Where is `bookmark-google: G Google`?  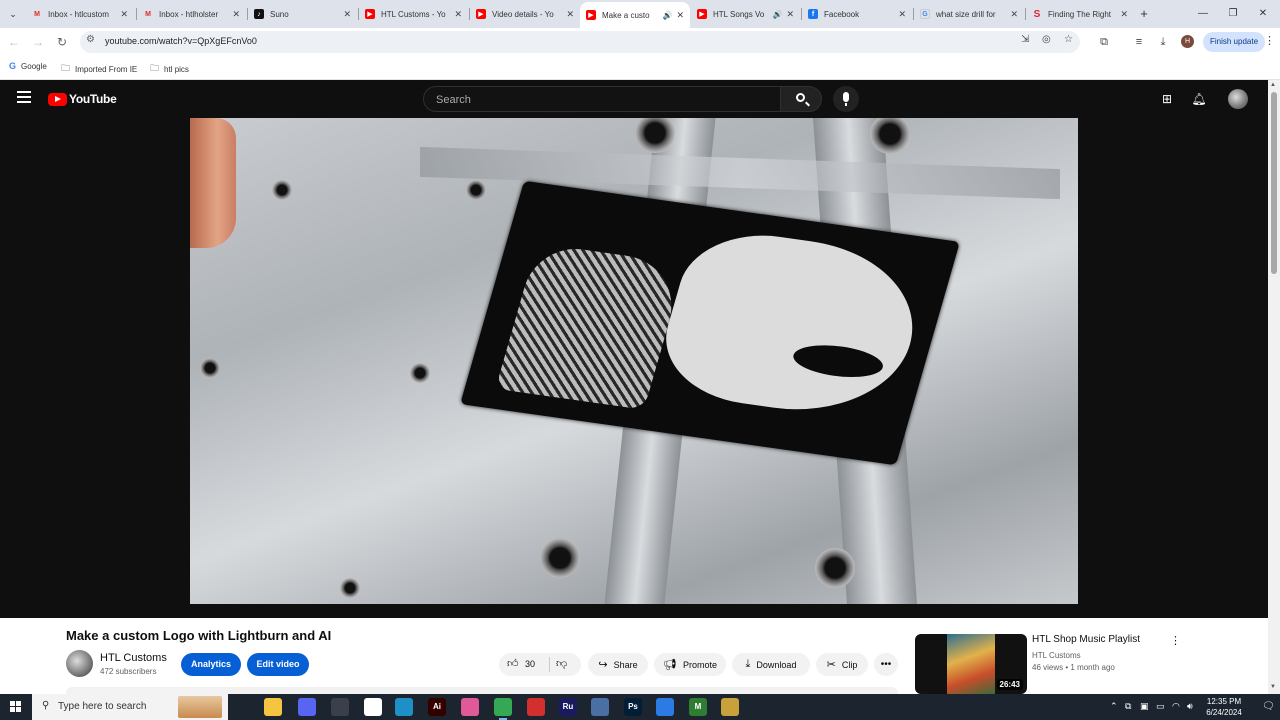 bookmark-google: G Google is located at coordinates (28, 66).